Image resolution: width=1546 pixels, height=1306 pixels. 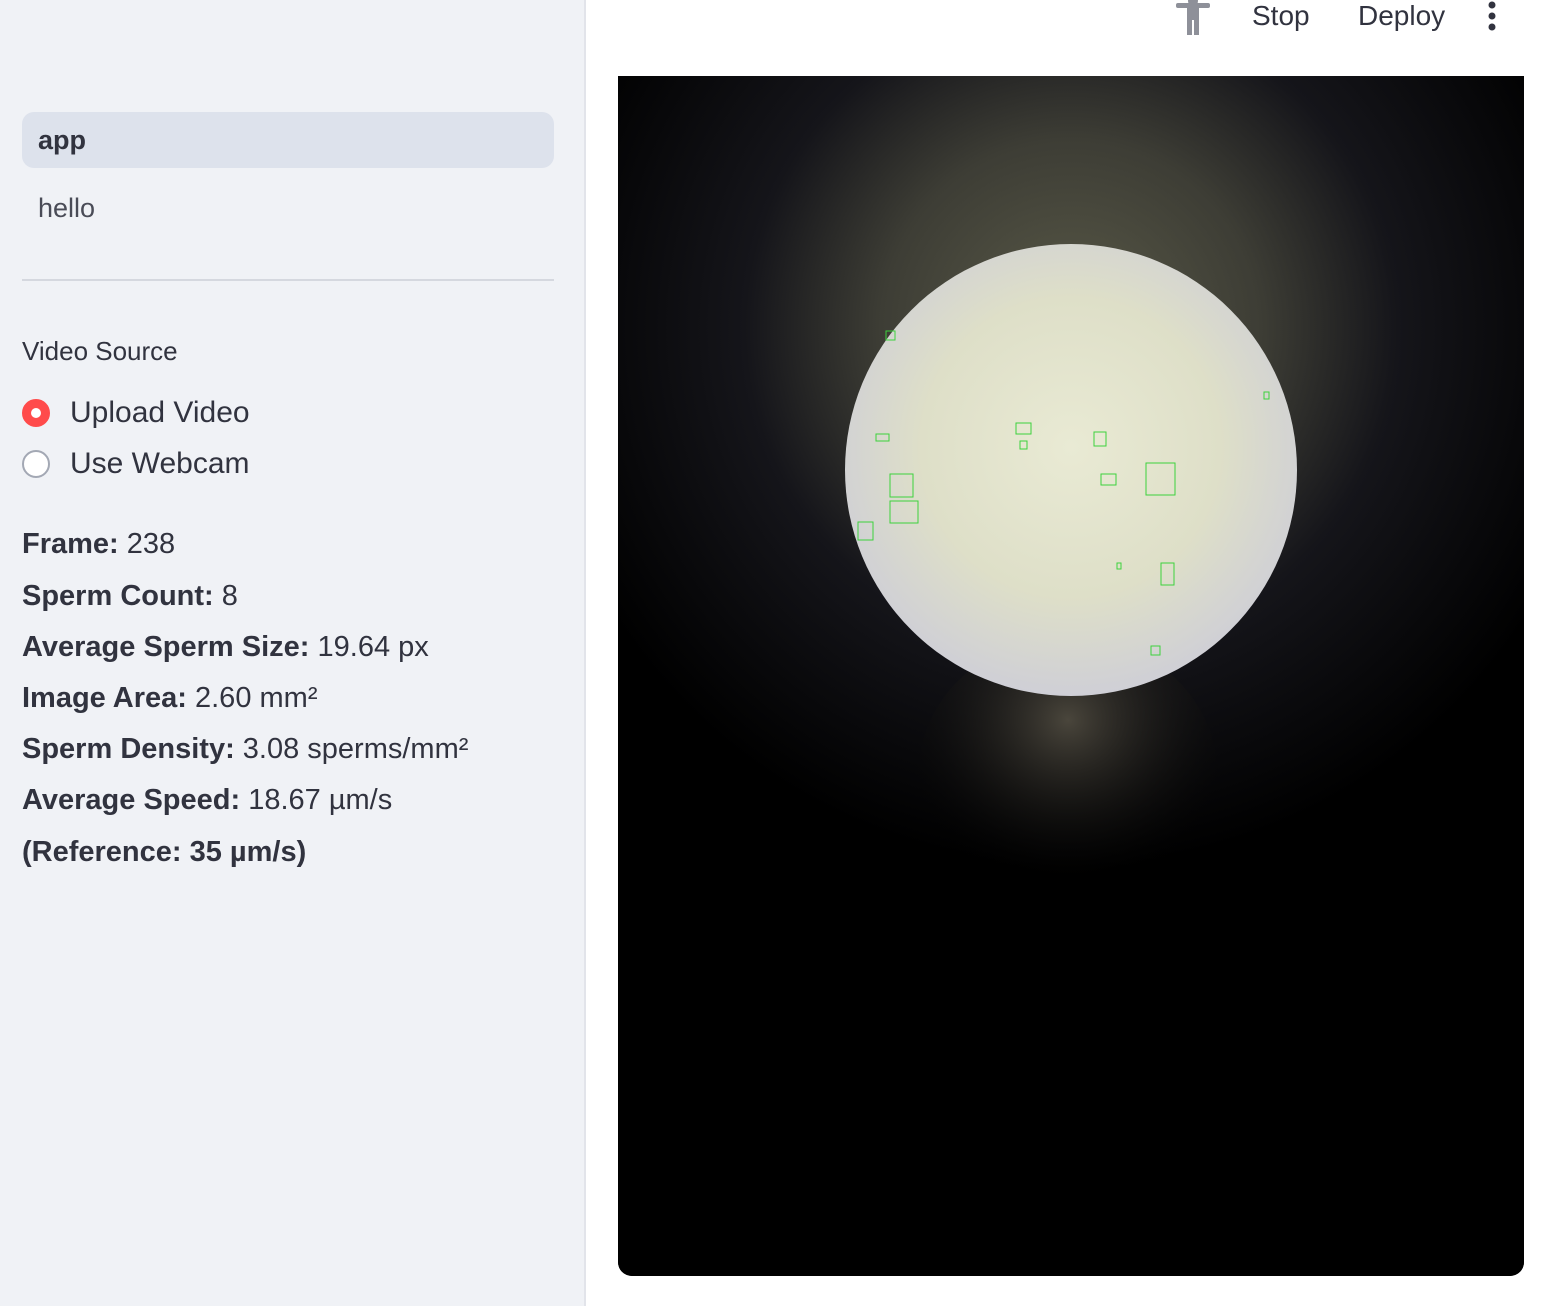 What do you see at coordinates (288, 280) in the screenshot?
I see `sidebar-divider` at bounding box center [288, 280].